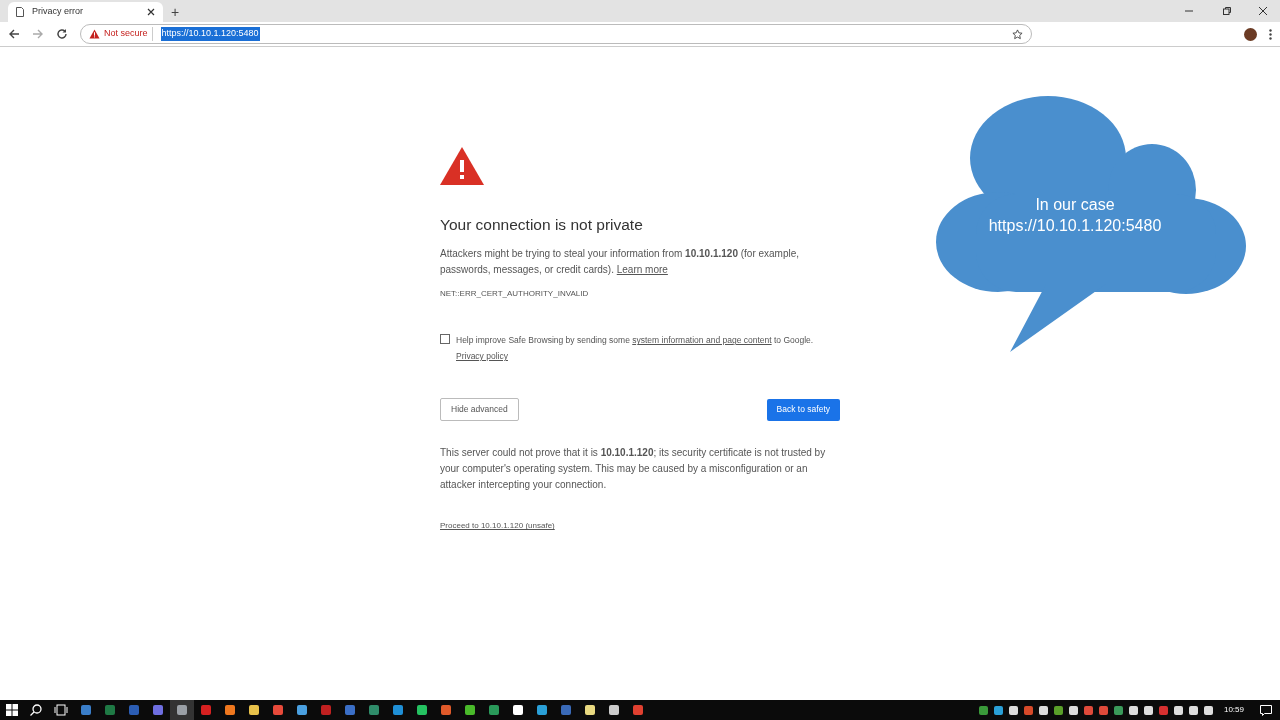 The image size is (1280, 720). Describe the element at coordinates (128, 34) in the screenshot. I see `security-label: Not secure` at that location.